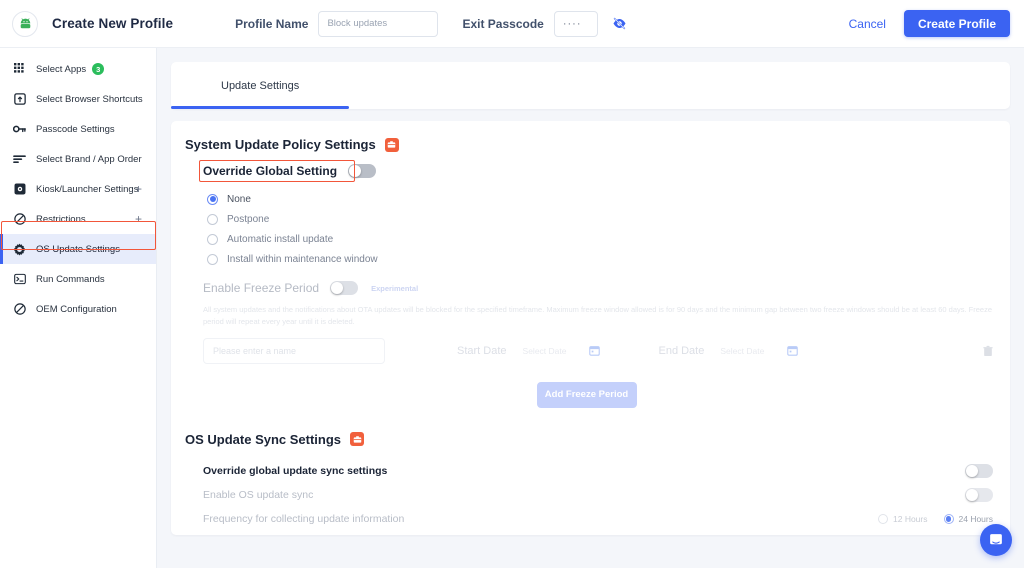 This screenshot has height=568, width=1024. What do you see at coordinates (270, 171) in the screenshot?
I see `override-global-setting-label: Override Global Setting` at bounding box center [270, 171].